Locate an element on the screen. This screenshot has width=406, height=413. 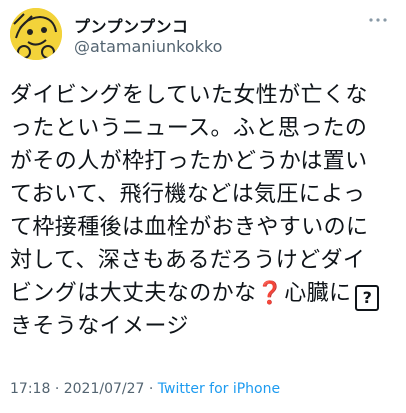
tweet-line: きそうなイメージ is located at coordinates (99, 326).